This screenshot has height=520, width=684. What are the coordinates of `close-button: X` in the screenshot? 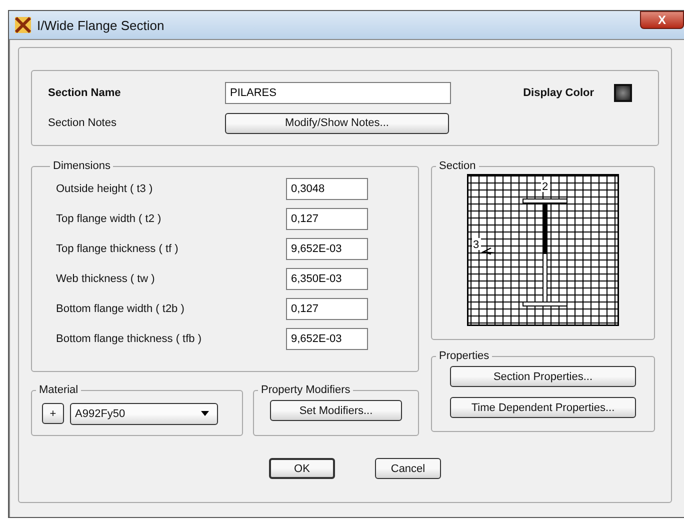 It's located at (662, 20).